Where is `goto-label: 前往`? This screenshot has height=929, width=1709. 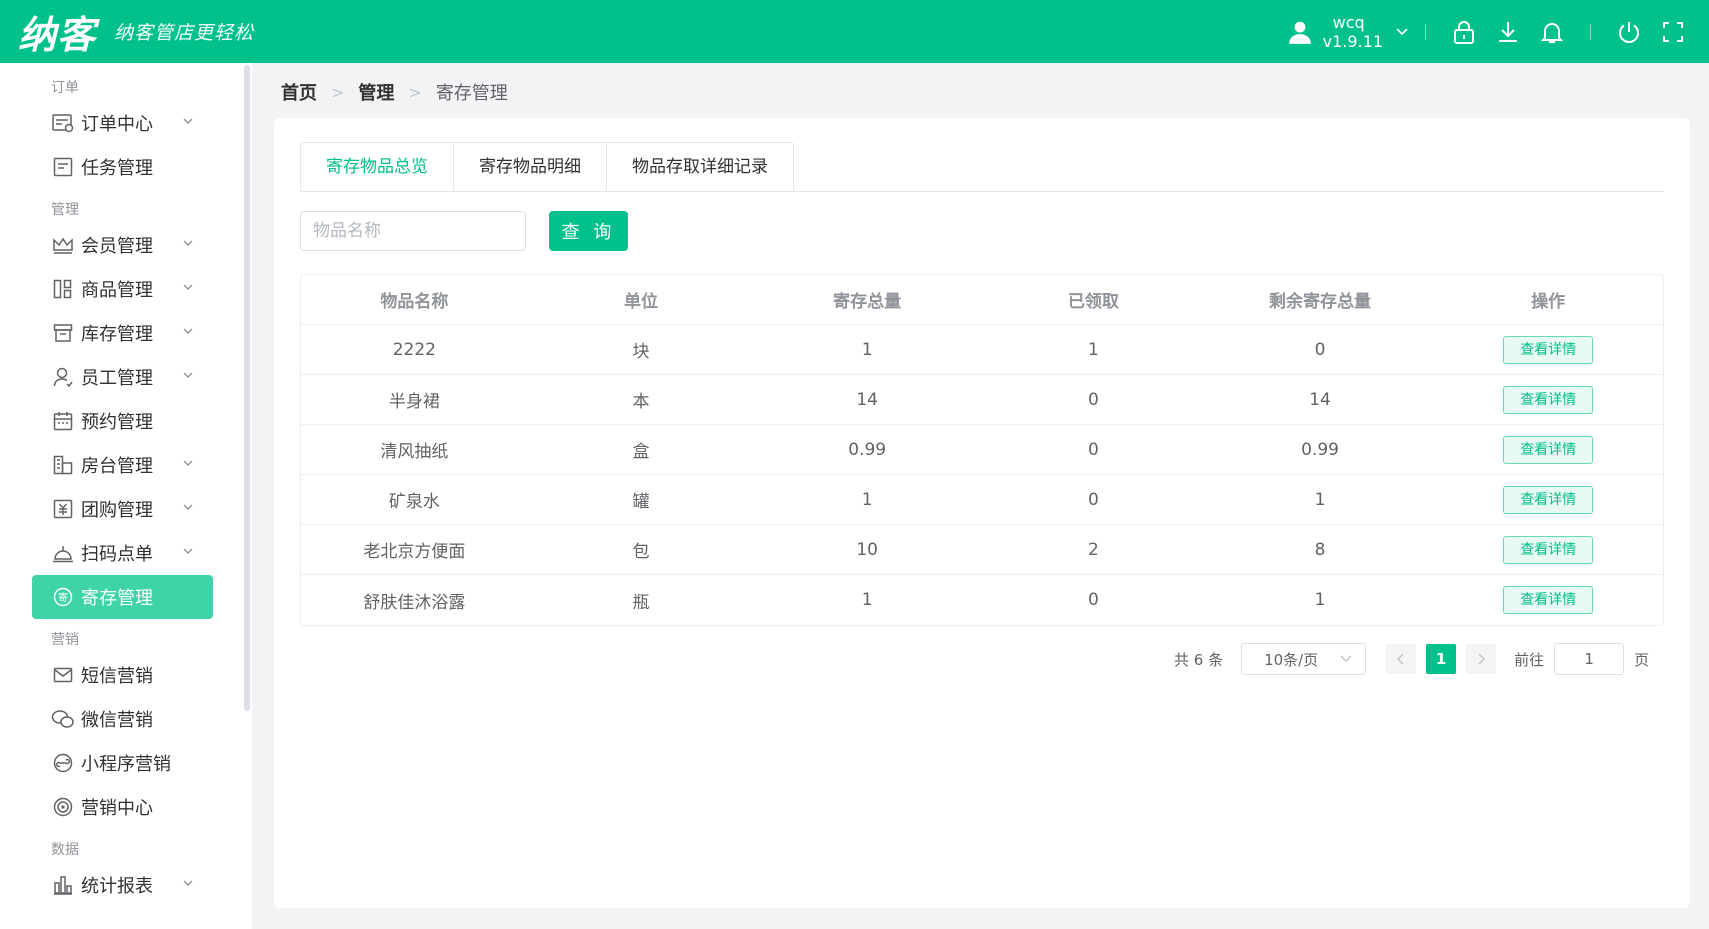
goto-label: 前往 is located at coordinates (1529, 659).